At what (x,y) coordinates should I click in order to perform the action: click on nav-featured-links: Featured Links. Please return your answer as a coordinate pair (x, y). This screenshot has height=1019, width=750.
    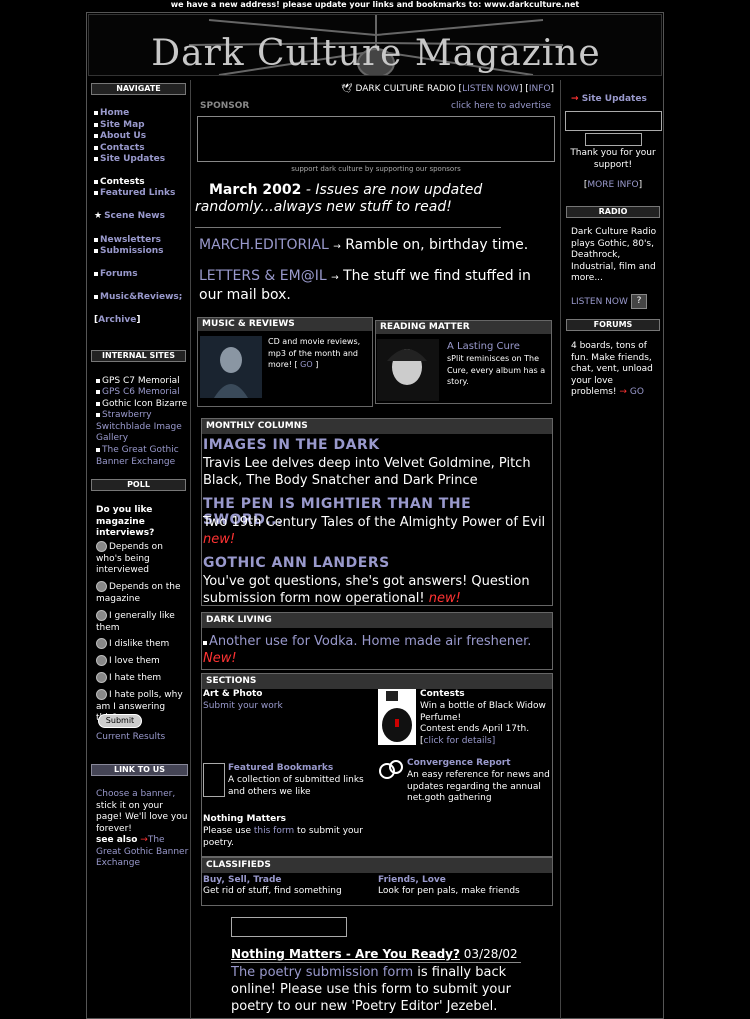
    Looking at the image, I should click on (134, 193).